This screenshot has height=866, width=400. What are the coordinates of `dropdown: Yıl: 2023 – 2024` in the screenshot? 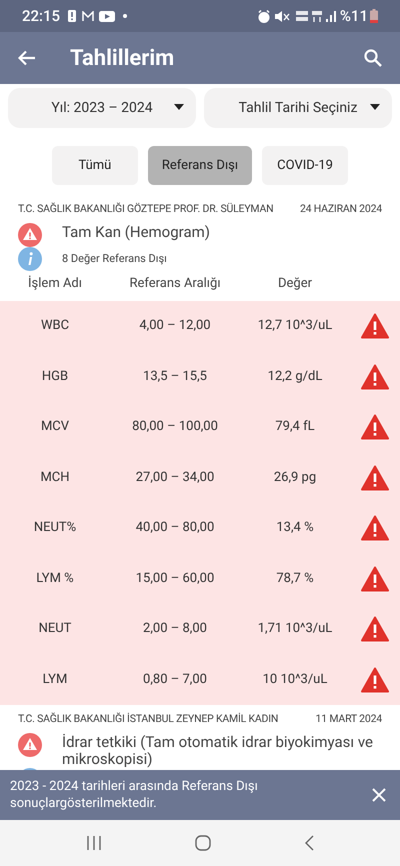 It's located at (102, 108).